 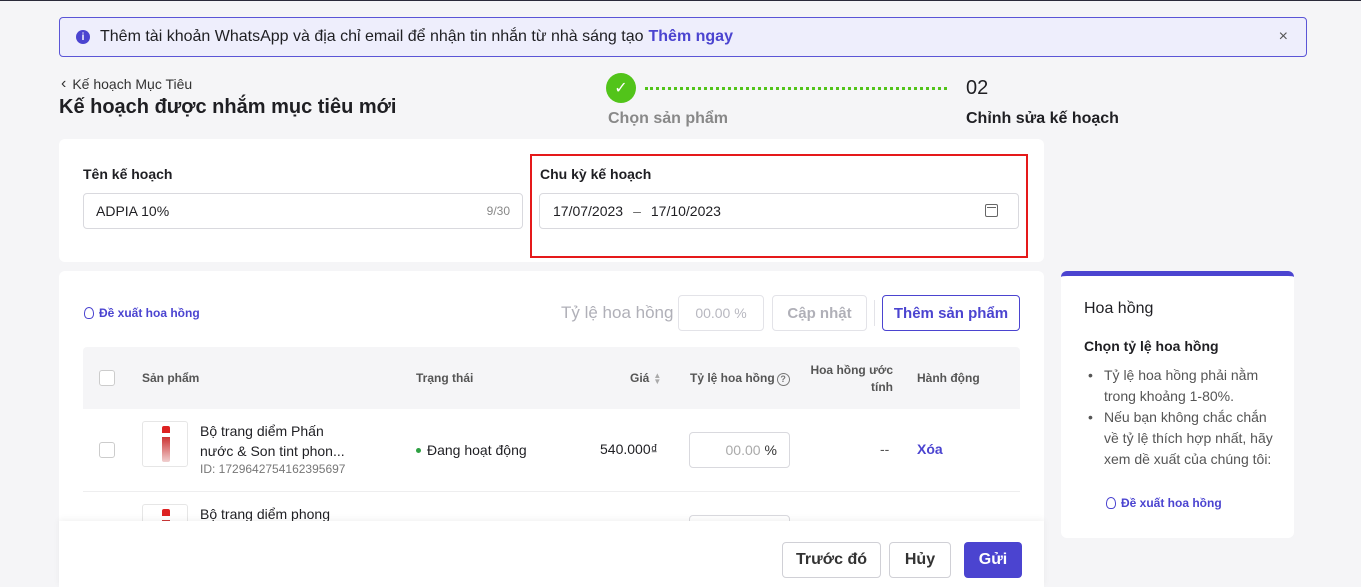 I want to click on toolbar-divider, so click(x=874, y=313).